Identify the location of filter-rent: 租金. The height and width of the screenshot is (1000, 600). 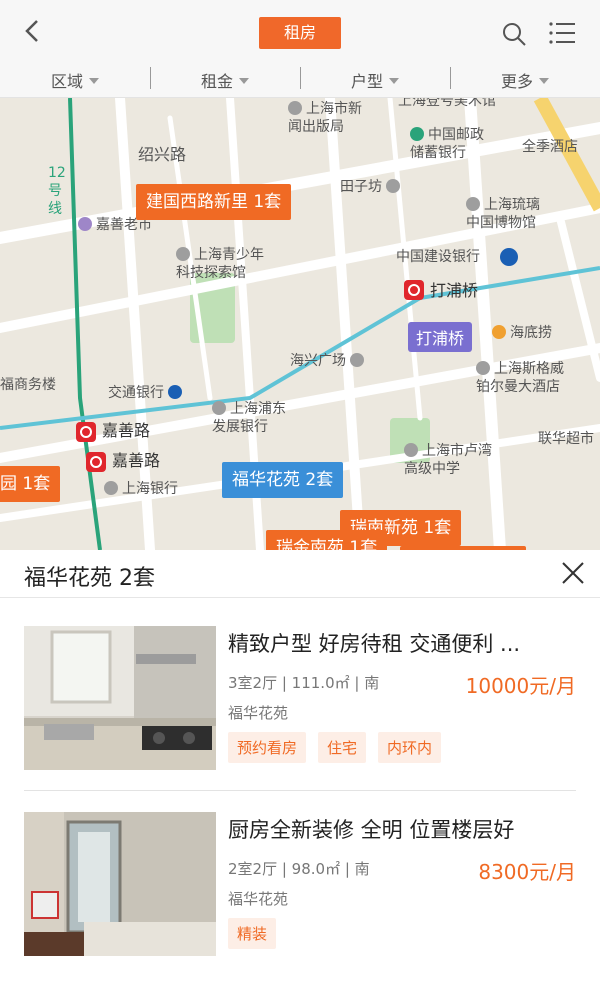
(225, 79).